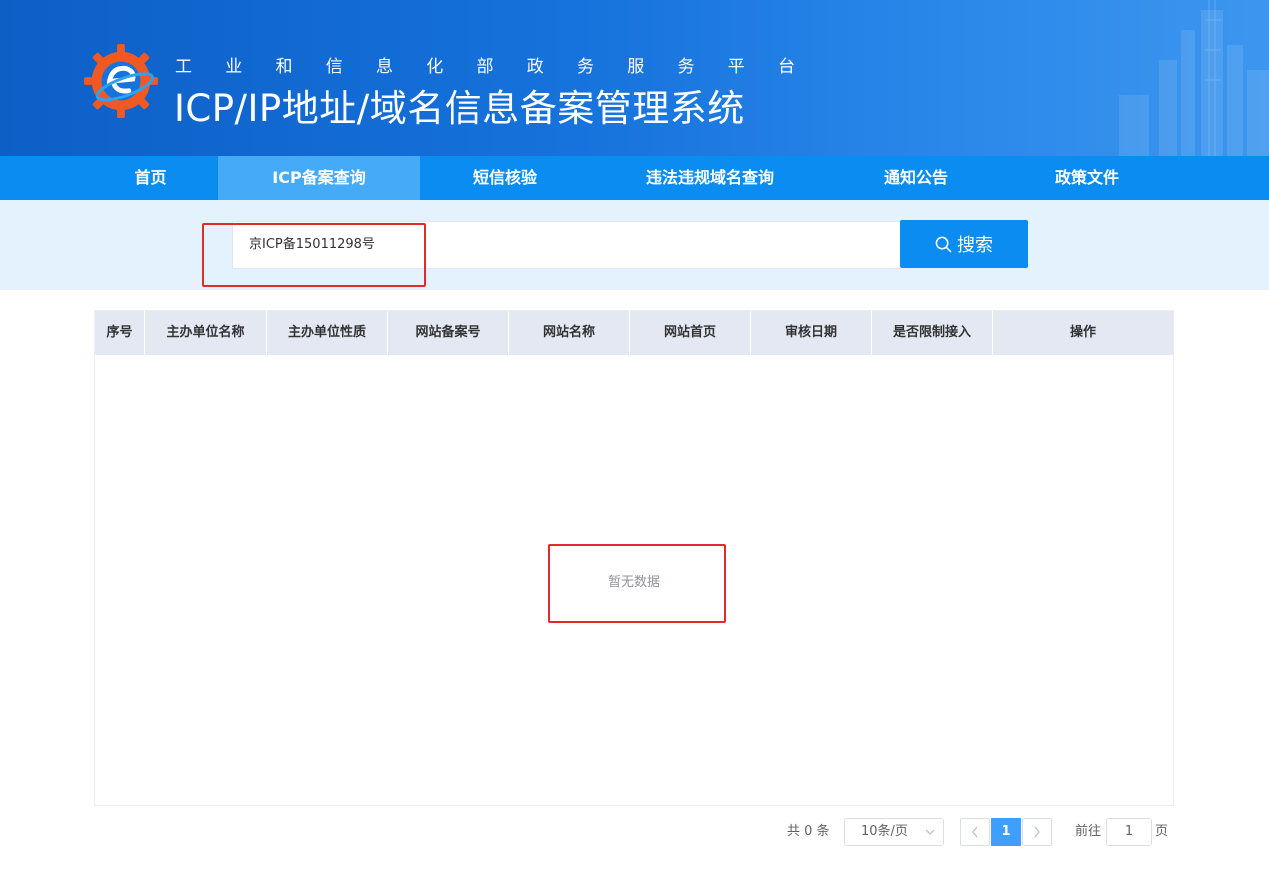 The height and width of the screenshot is (876, 1269). What do you see at coordinates (1162, 831) in the screenshot?
I see `goto-suffix: 页` at bounding box center [1162, 831].